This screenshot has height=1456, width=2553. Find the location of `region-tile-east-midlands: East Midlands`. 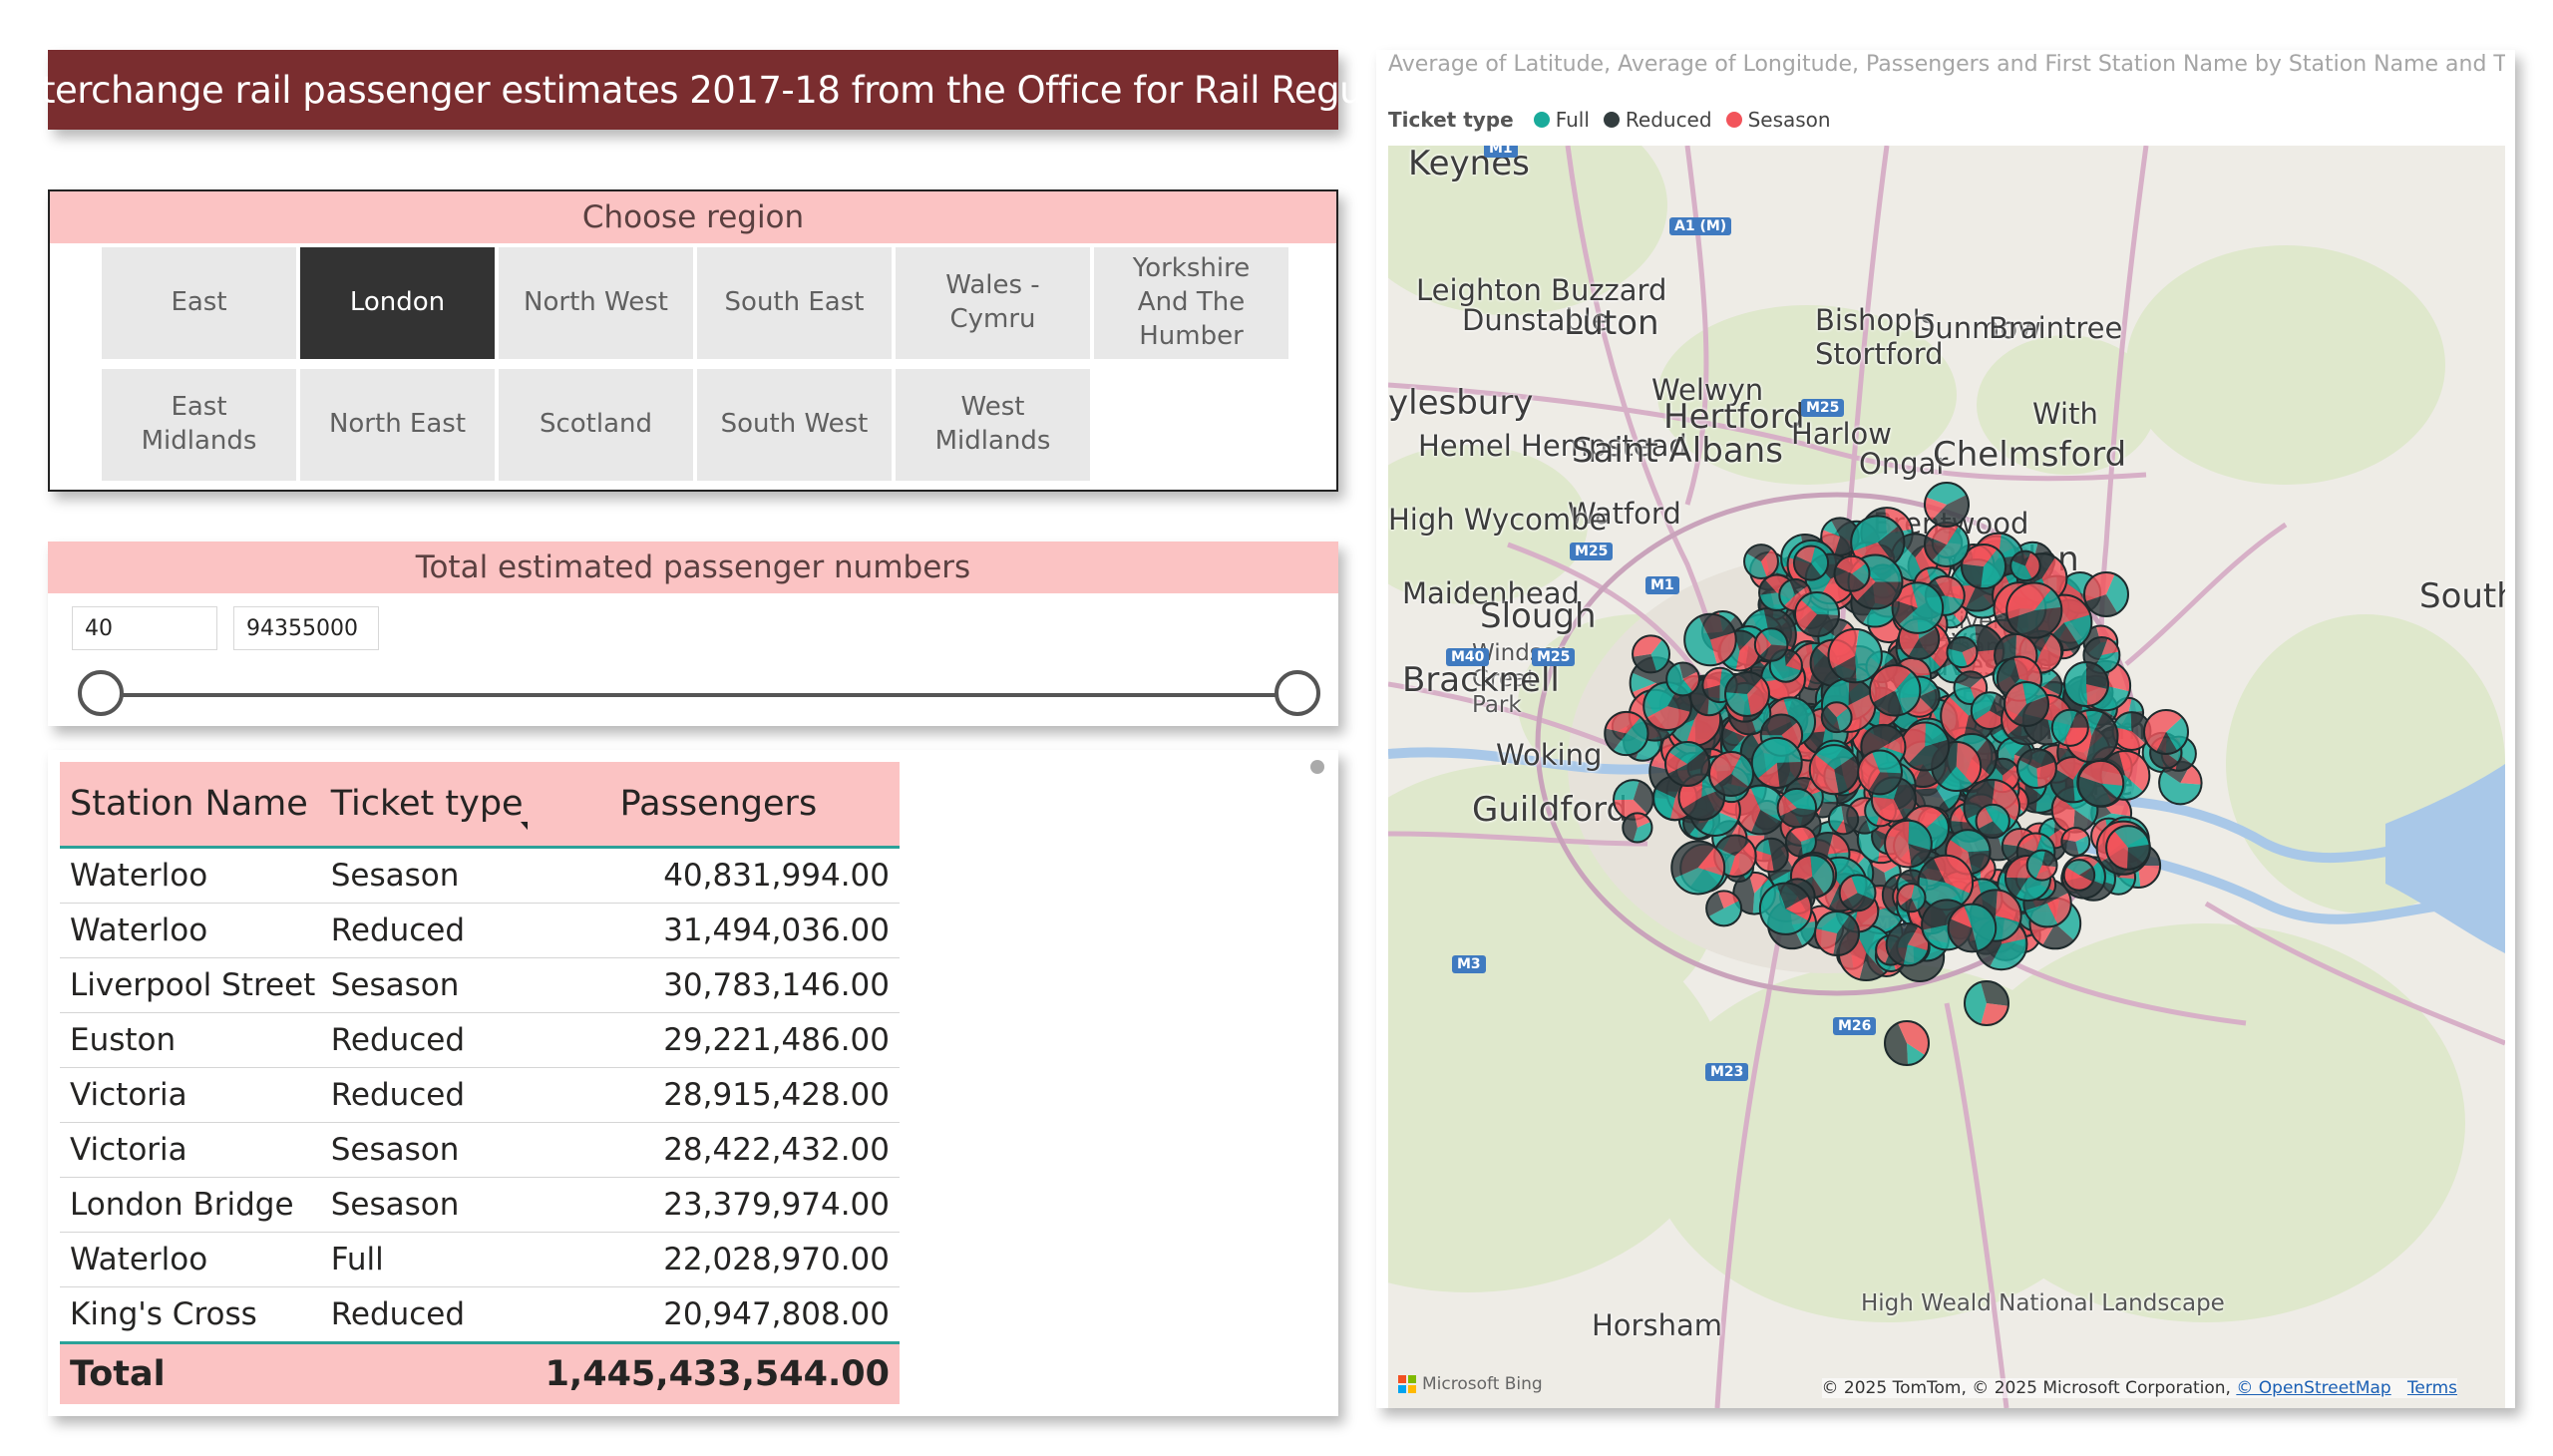

region-tile-east-midlands: East Midlands is located at coordinates (199, 425).